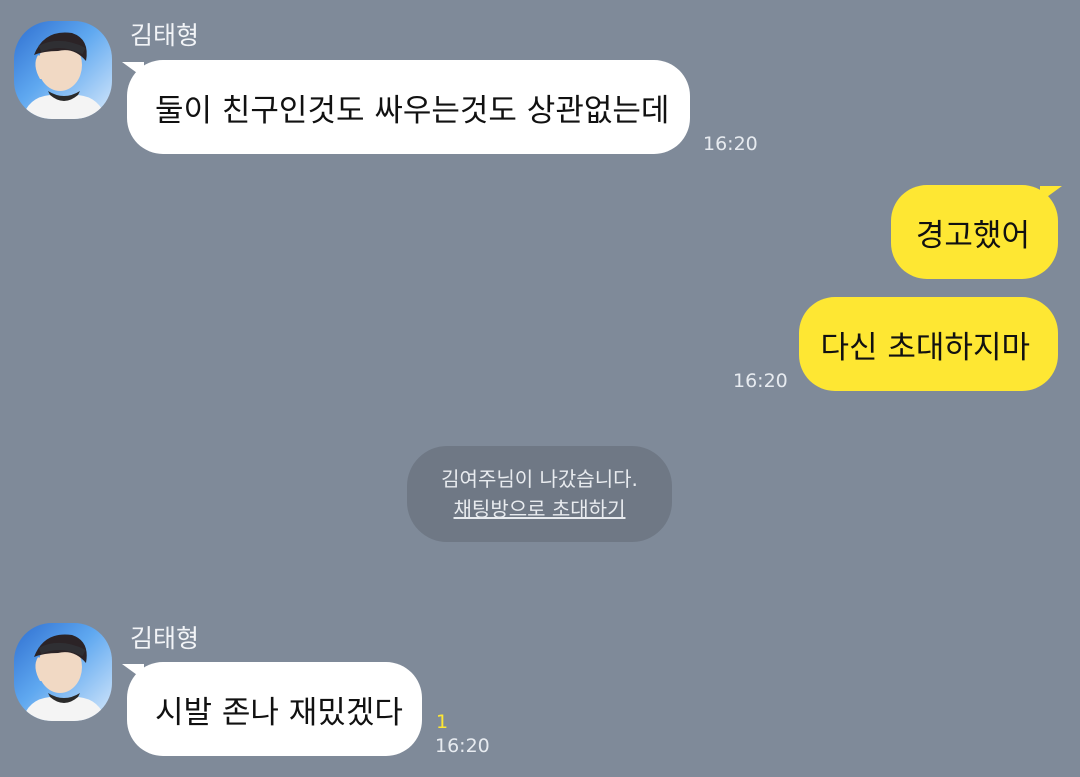  I want to click on message-text: 경고했어, so click(972, 235).